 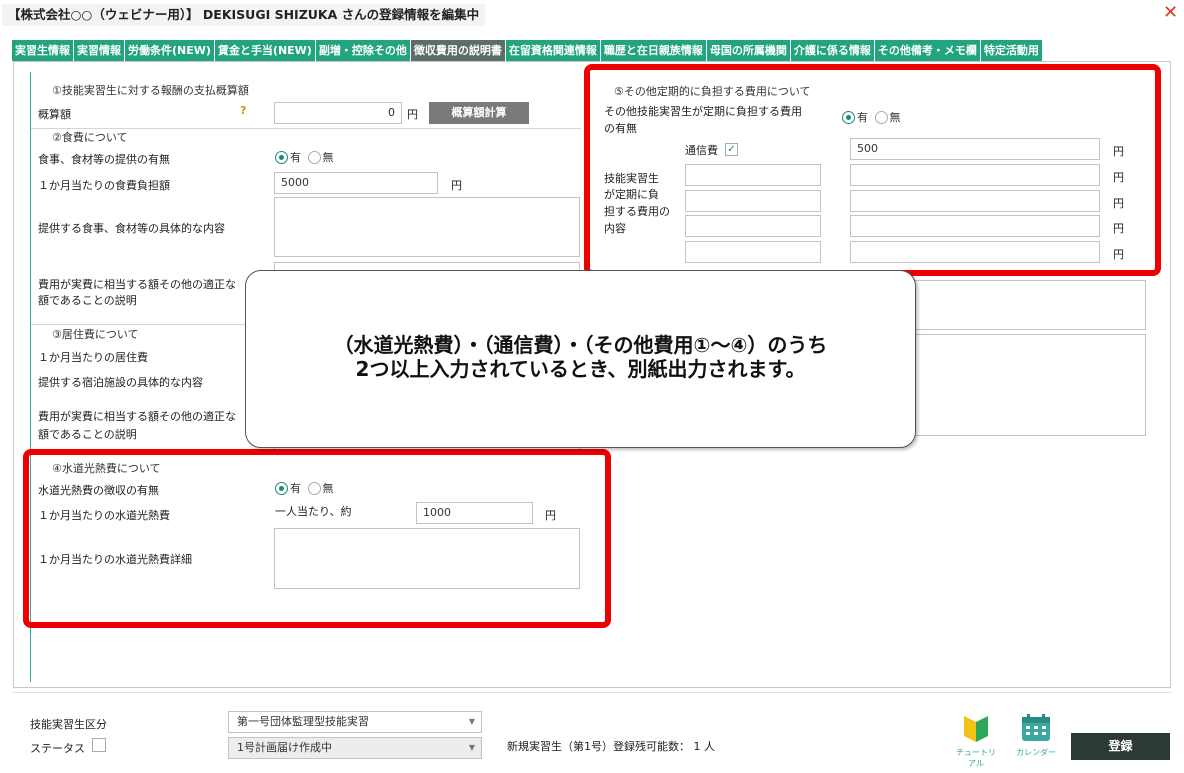 I want to click on status-checkbox, so click(x=99, y=745).